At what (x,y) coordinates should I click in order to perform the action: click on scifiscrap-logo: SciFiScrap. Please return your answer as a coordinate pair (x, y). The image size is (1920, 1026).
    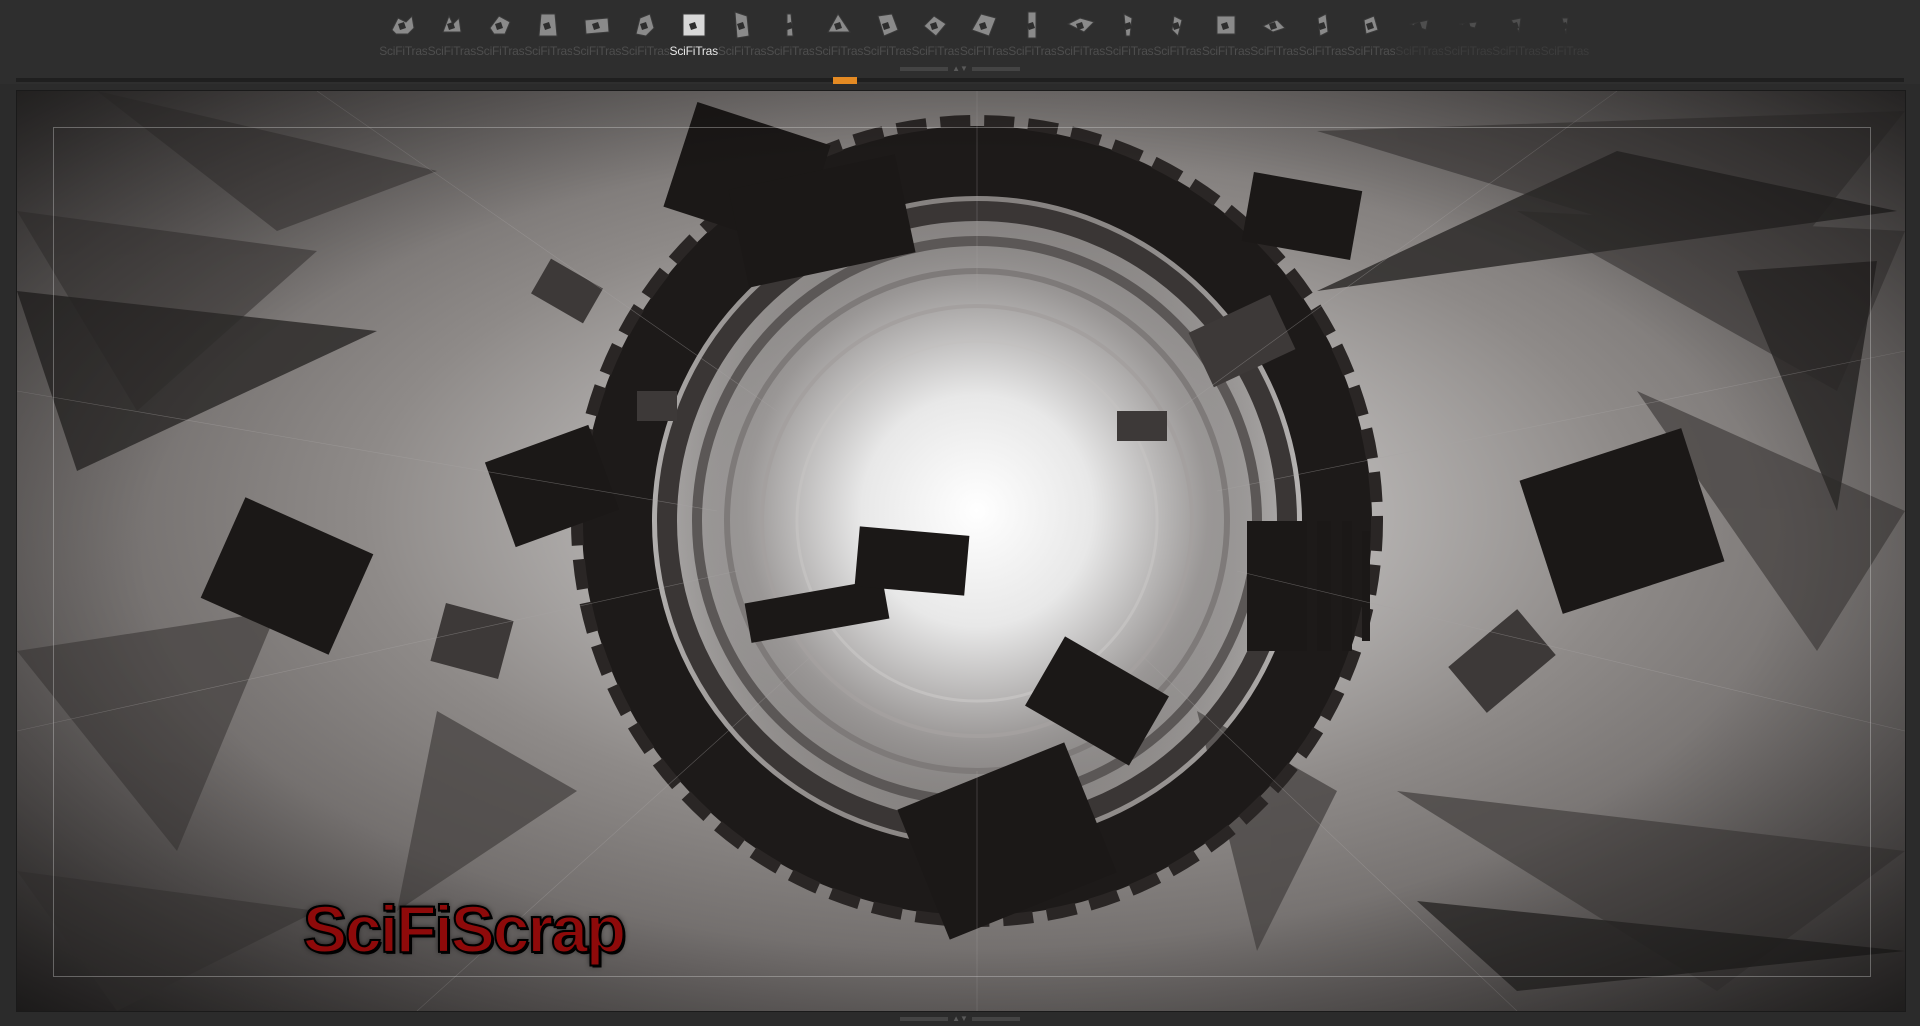
    Looking at the image, I should click on (464, 929).